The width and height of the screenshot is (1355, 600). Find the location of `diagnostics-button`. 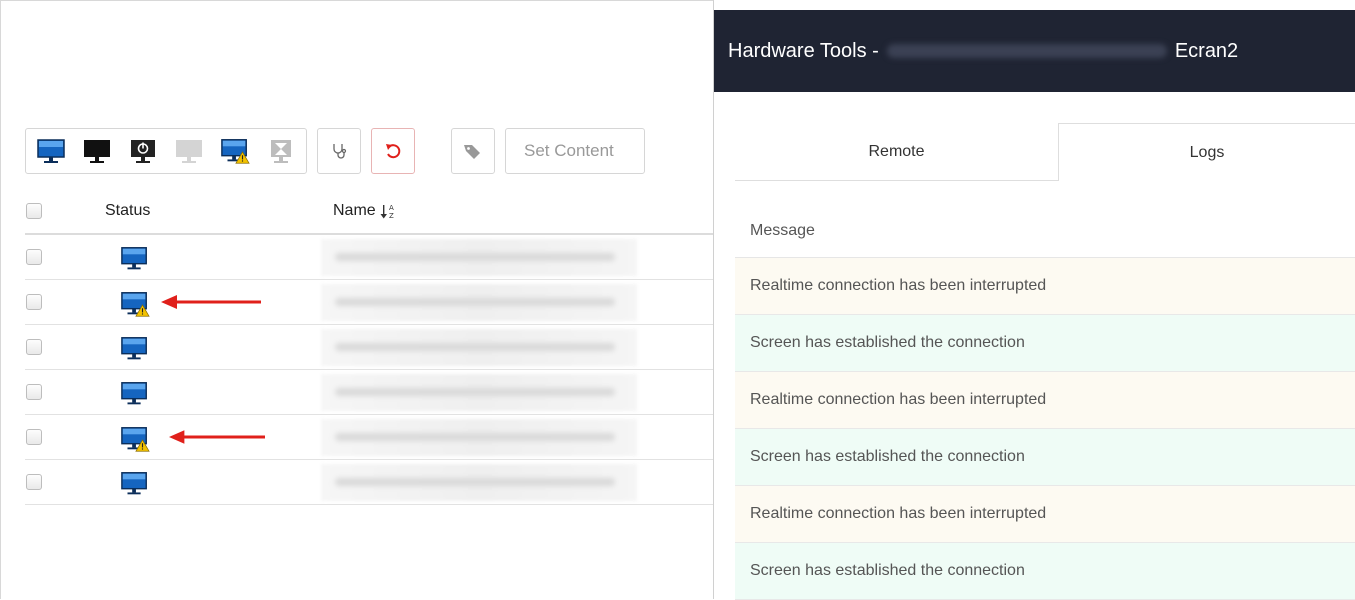

diagnostics-button is located at coordinates (339, 151).